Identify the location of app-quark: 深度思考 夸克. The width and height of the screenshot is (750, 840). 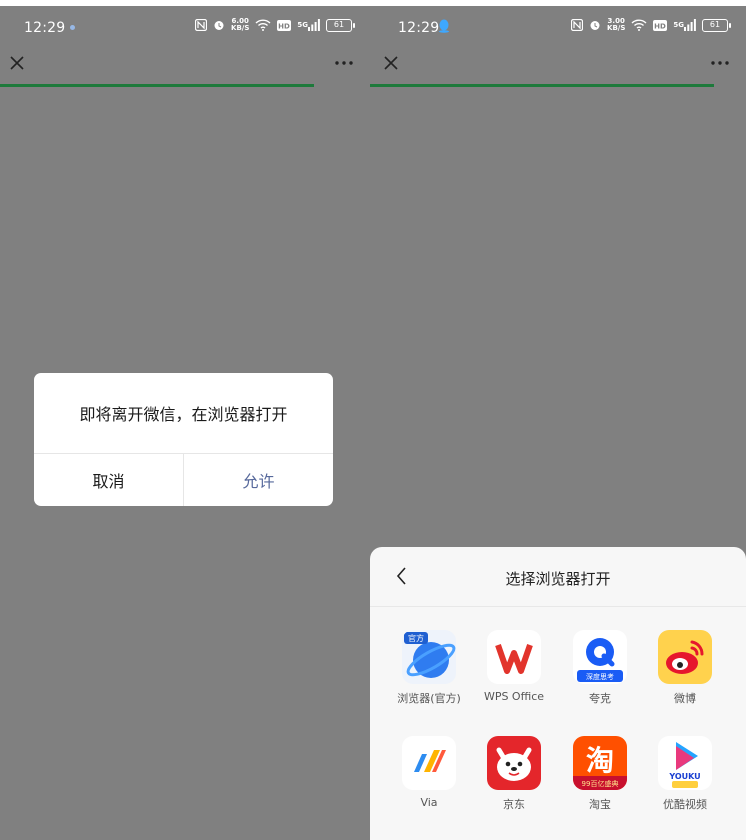
(600, 668).